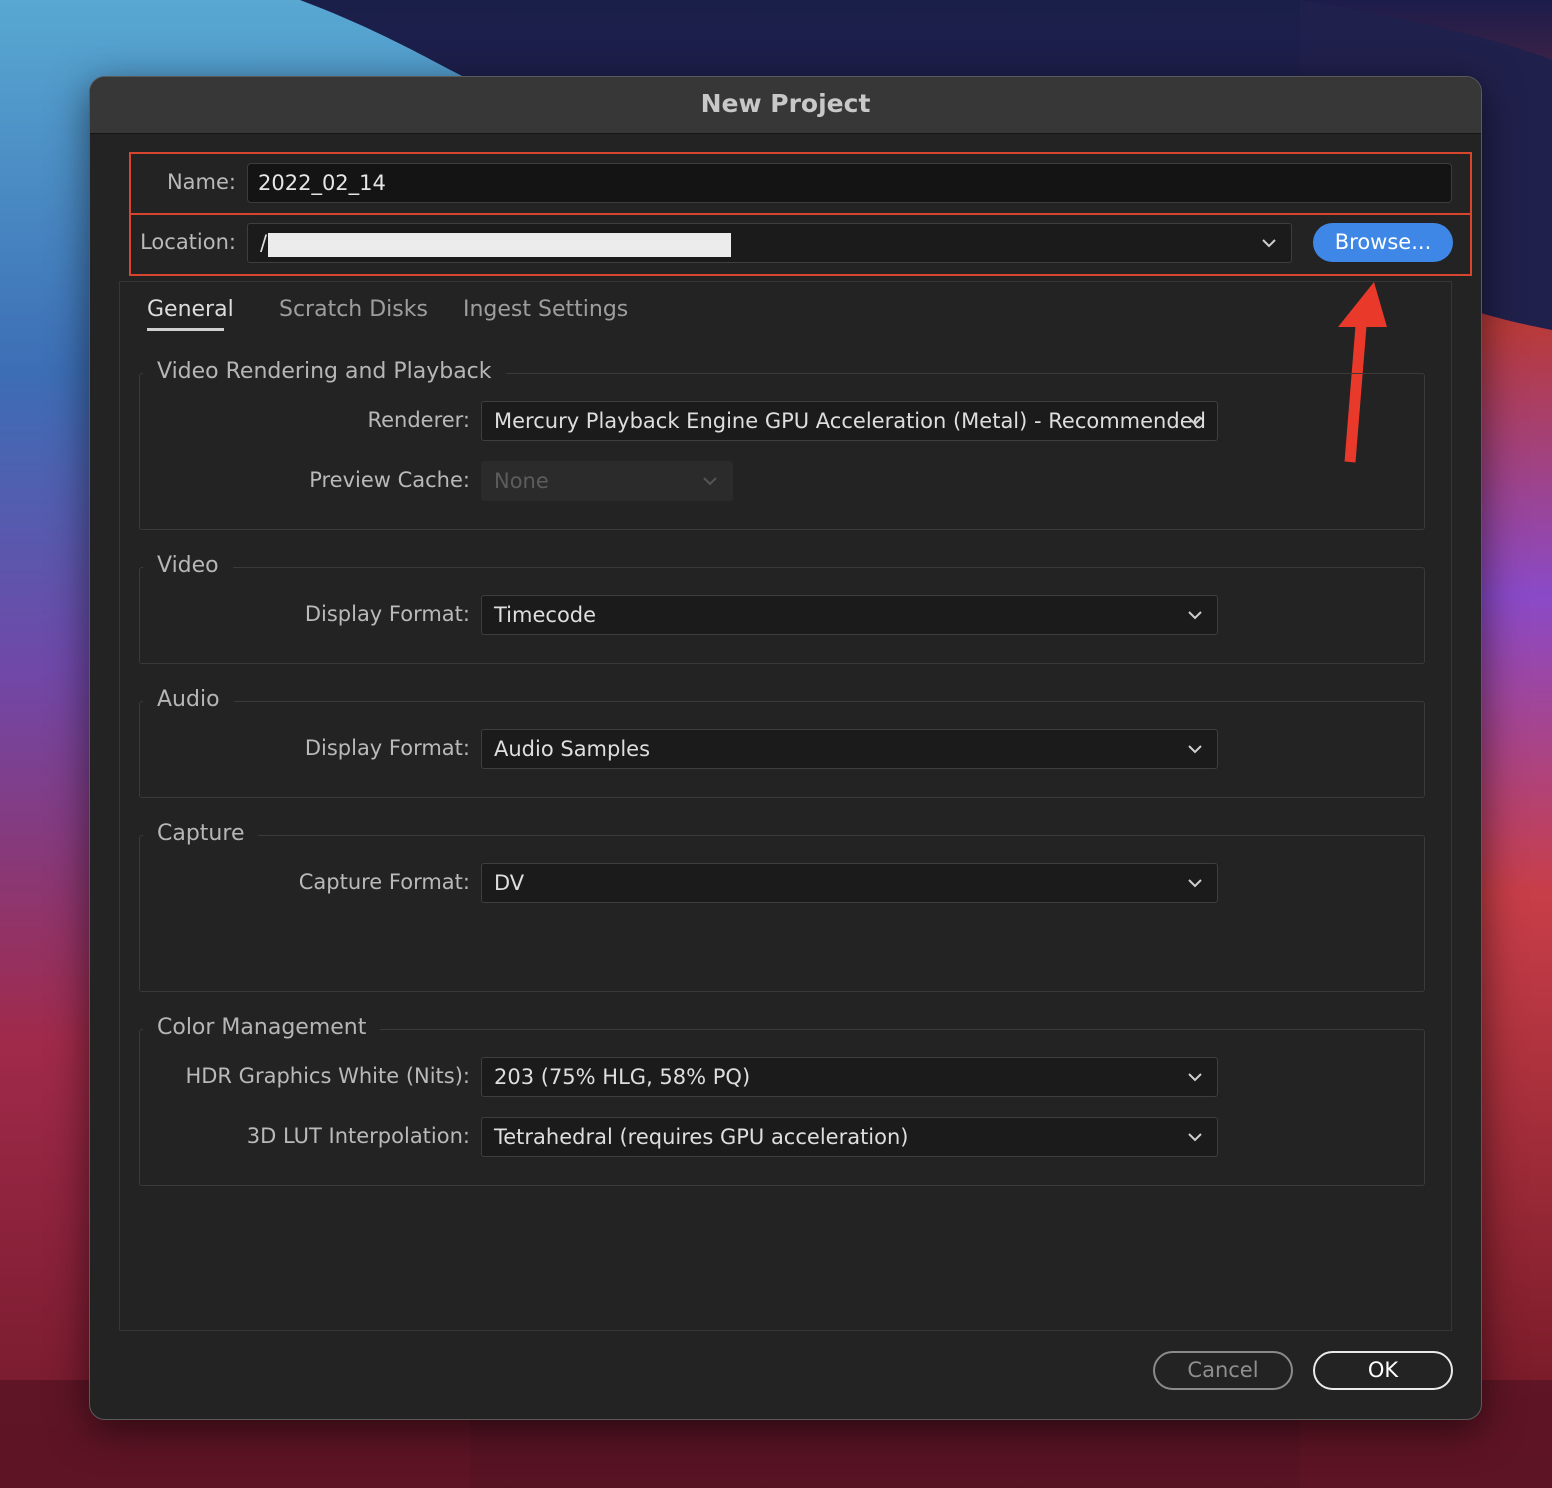 The width and height of the screenshot is (1552, 1488). I want to click on audio-title: Audio, so click(188, 699).